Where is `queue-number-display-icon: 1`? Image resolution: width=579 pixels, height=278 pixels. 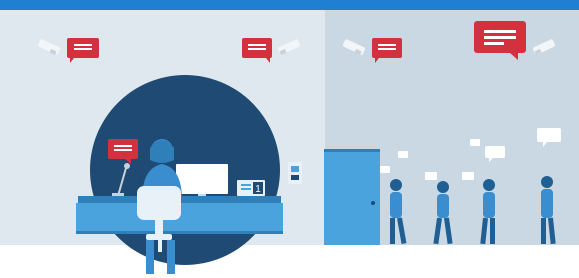
queue-number-display-icon: 1 is located at coordinates (251, 188).